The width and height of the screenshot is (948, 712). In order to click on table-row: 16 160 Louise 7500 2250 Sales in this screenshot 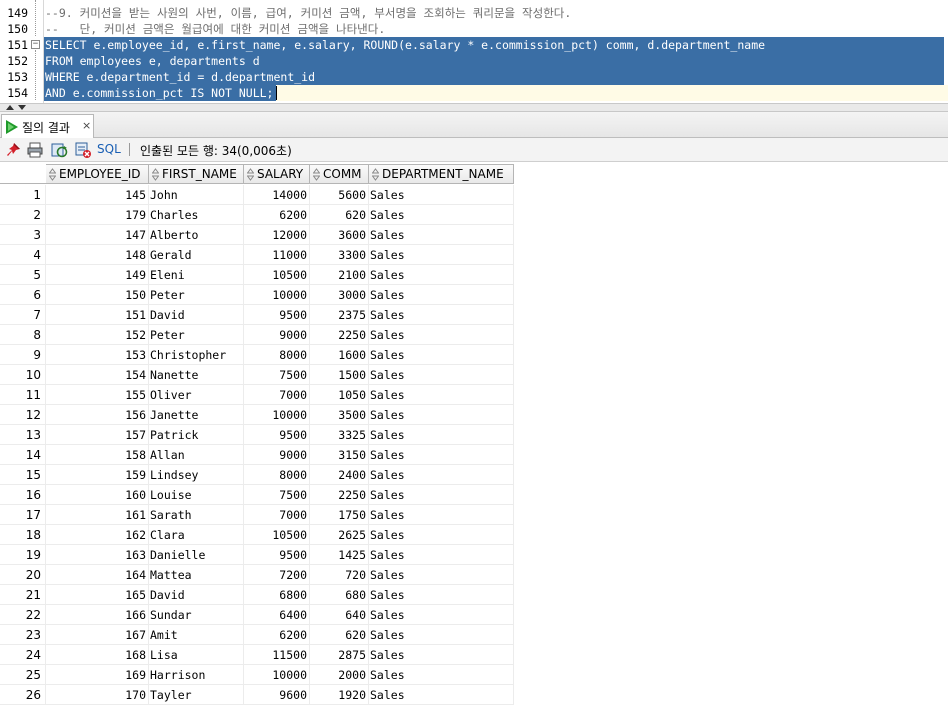, I will do `click(257, 495)`.